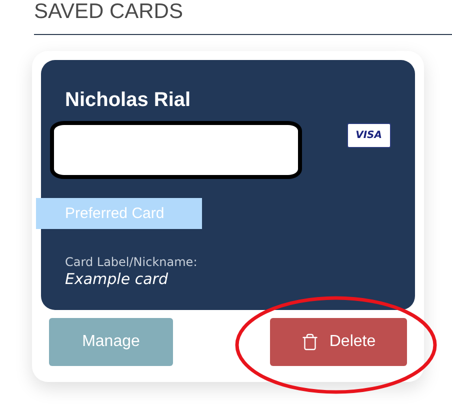 This screenshot has width=452, height=413. Describe the element at coordinates (119, 213) in the screenshot. I see `preferred-badge: Preferred Card` at that location.